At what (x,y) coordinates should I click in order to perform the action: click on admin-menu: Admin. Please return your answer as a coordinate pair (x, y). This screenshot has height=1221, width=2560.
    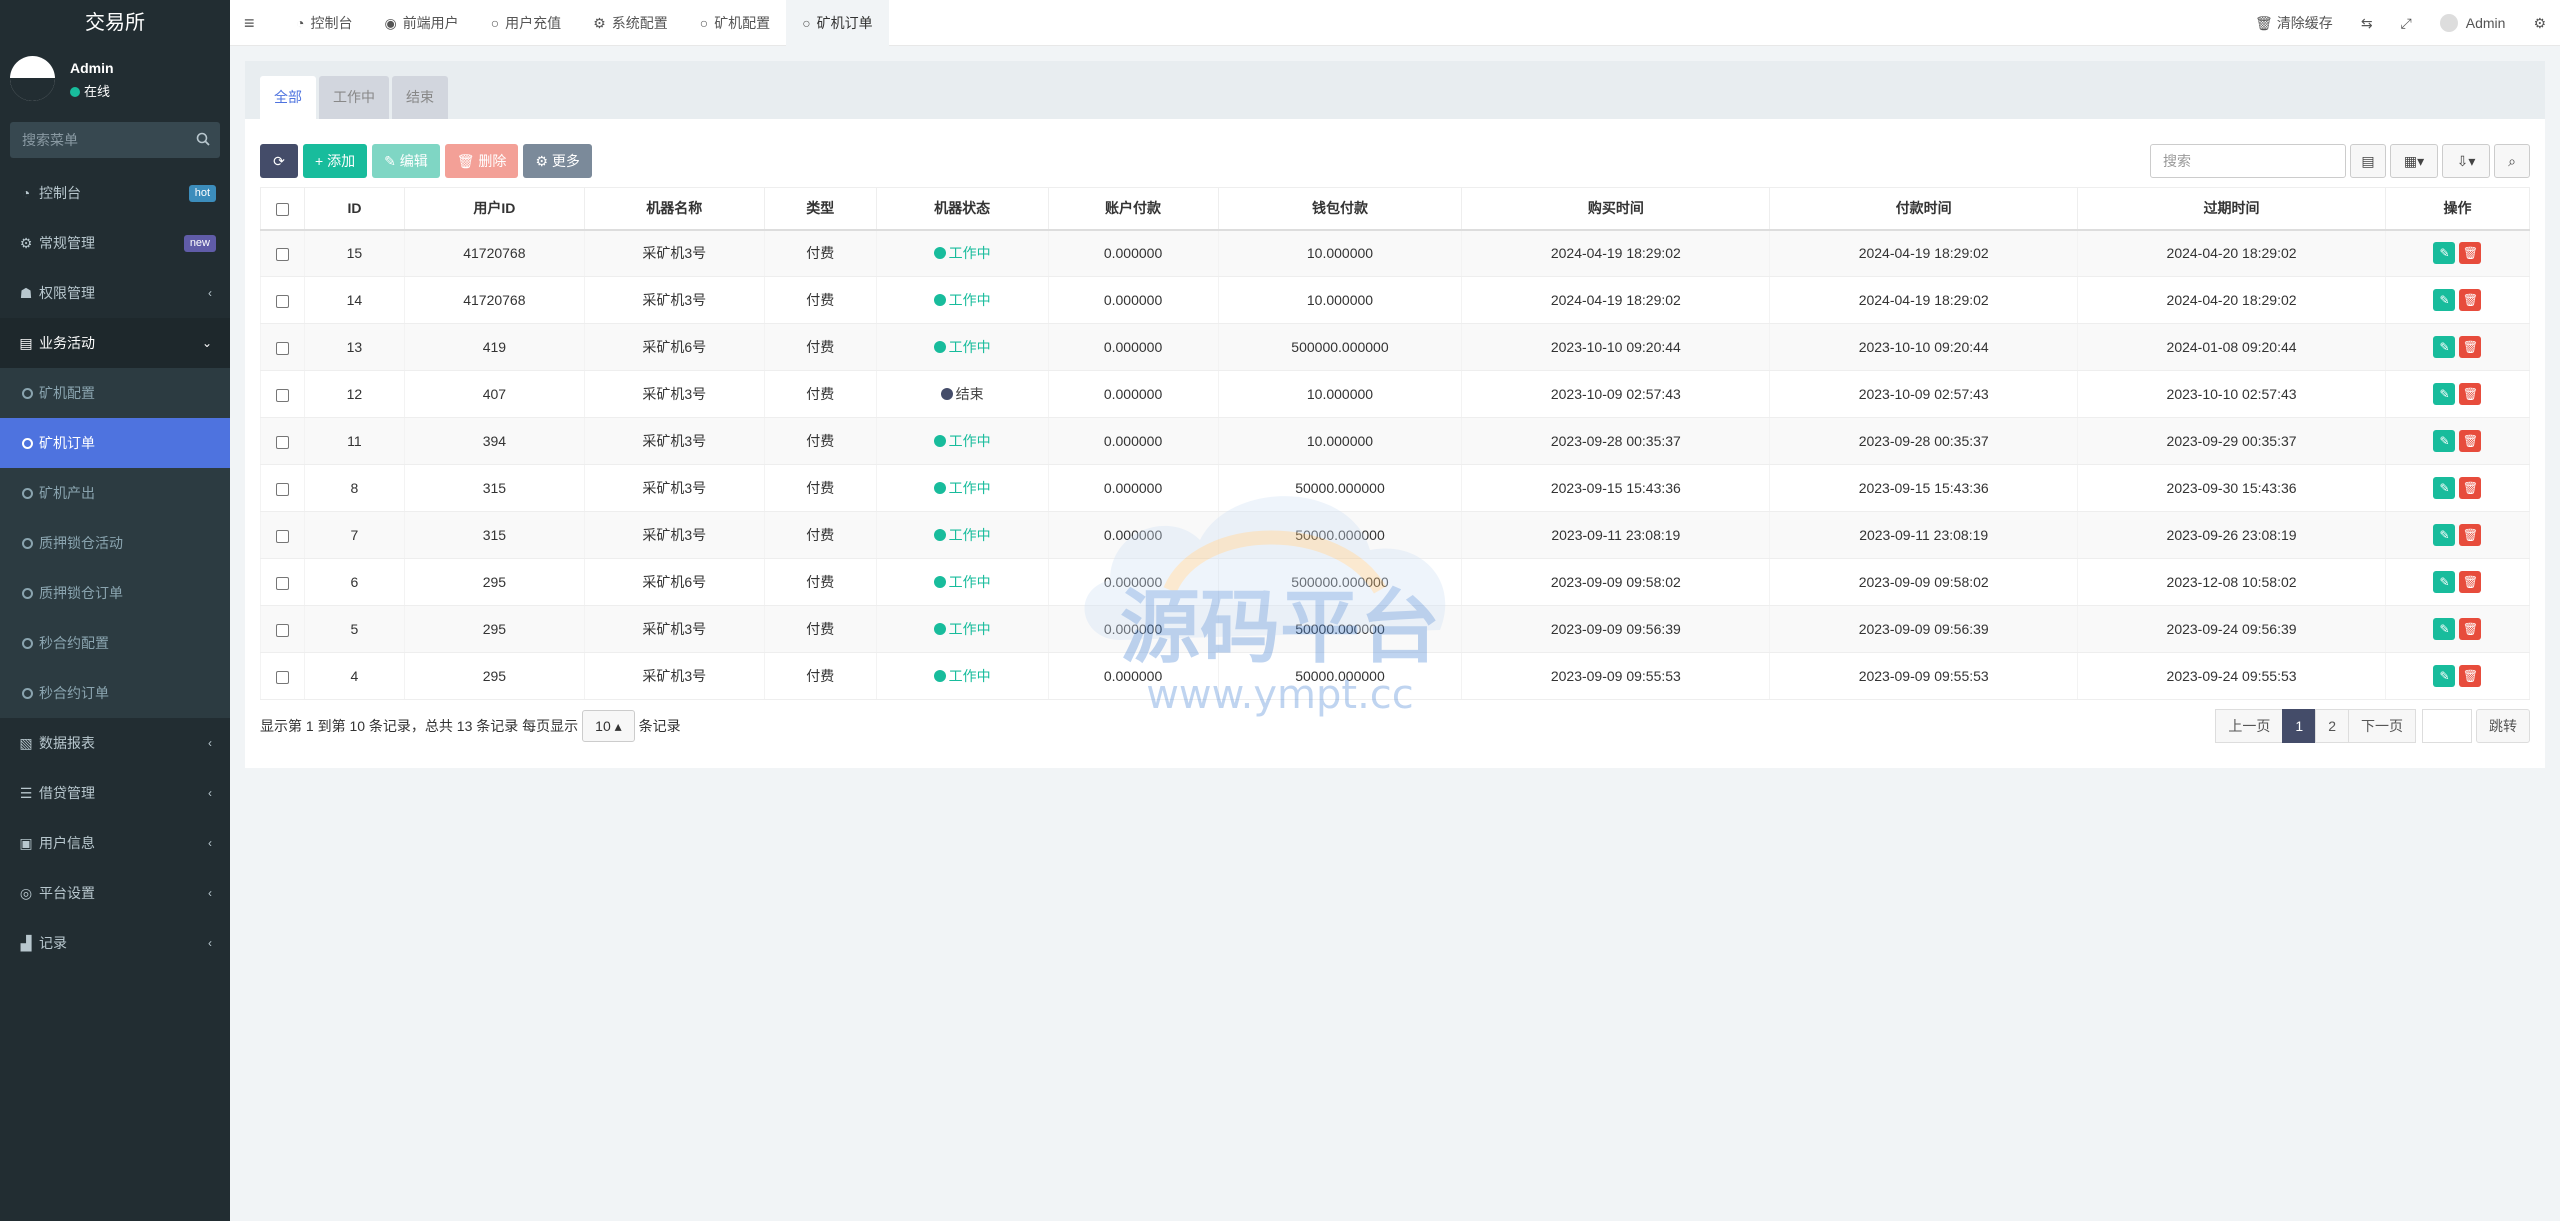
    Looking at the image, I should click on (2473, 23).